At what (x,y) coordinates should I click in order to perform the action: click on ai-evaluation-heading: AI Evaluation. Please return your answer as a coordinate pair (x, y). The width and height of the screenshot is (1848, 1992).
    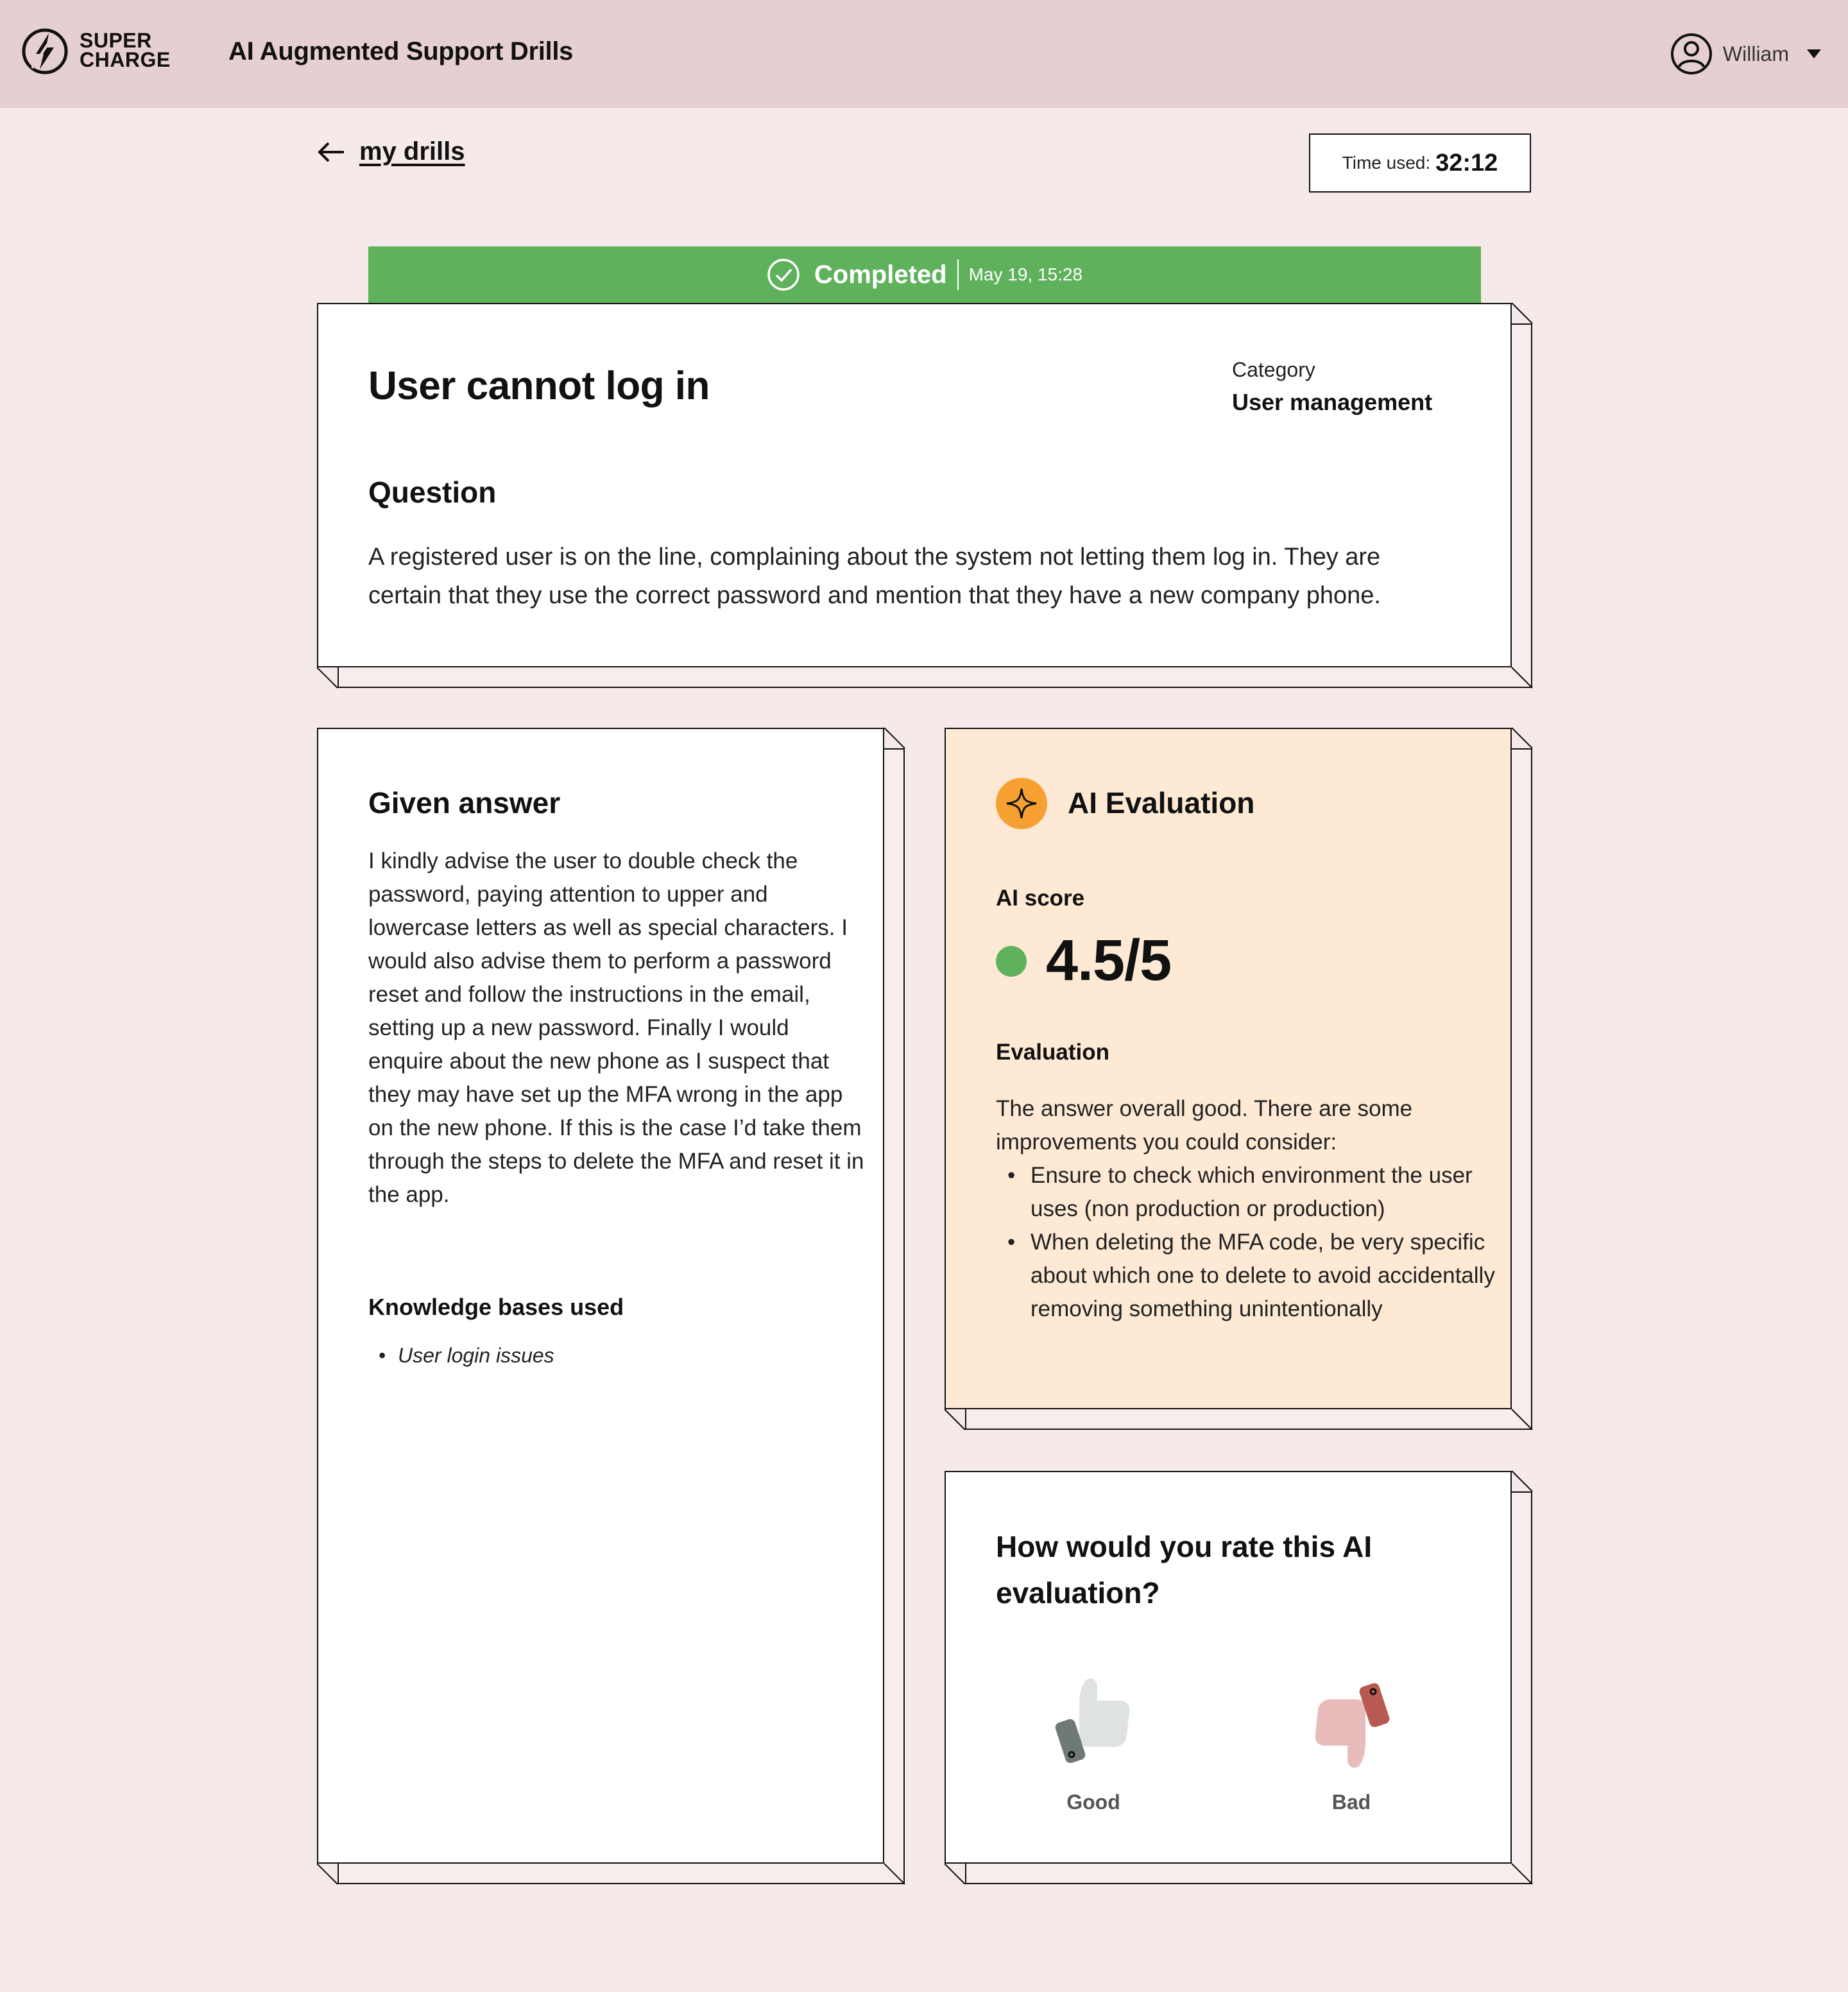
    Looking at the image, I should click on (1161, 803).